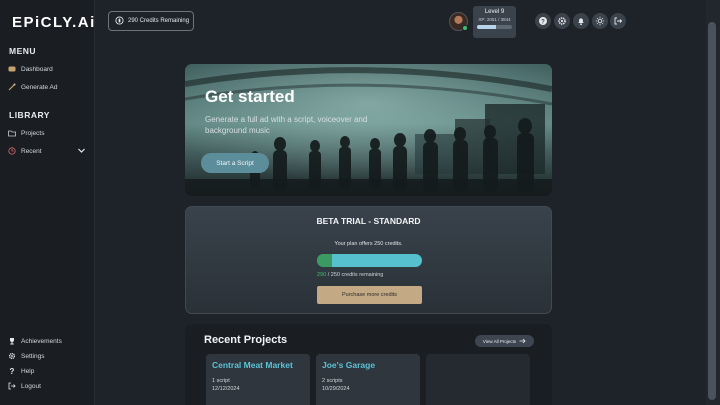 This screenshot has height=405, width=720. I want to click on project-meta: 2 scripts 10/29/2024, so click(336, 385).